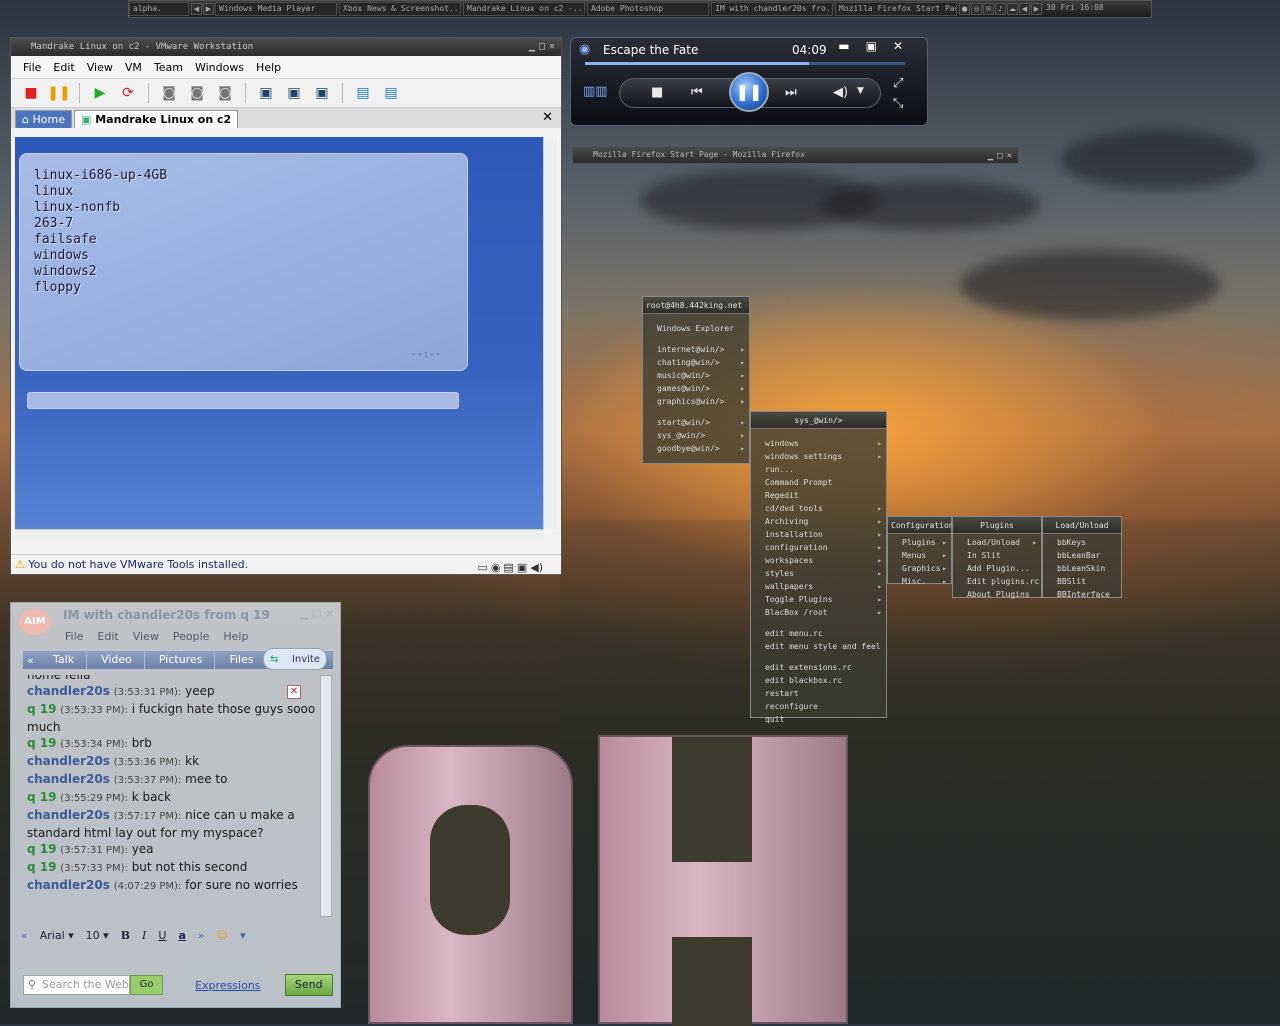 The height and width of the screenshot is (1026, 1280). Describe the element at coordinates (363, 93) in the screenshot. I see `summary-view-icon: ▤` at that location.